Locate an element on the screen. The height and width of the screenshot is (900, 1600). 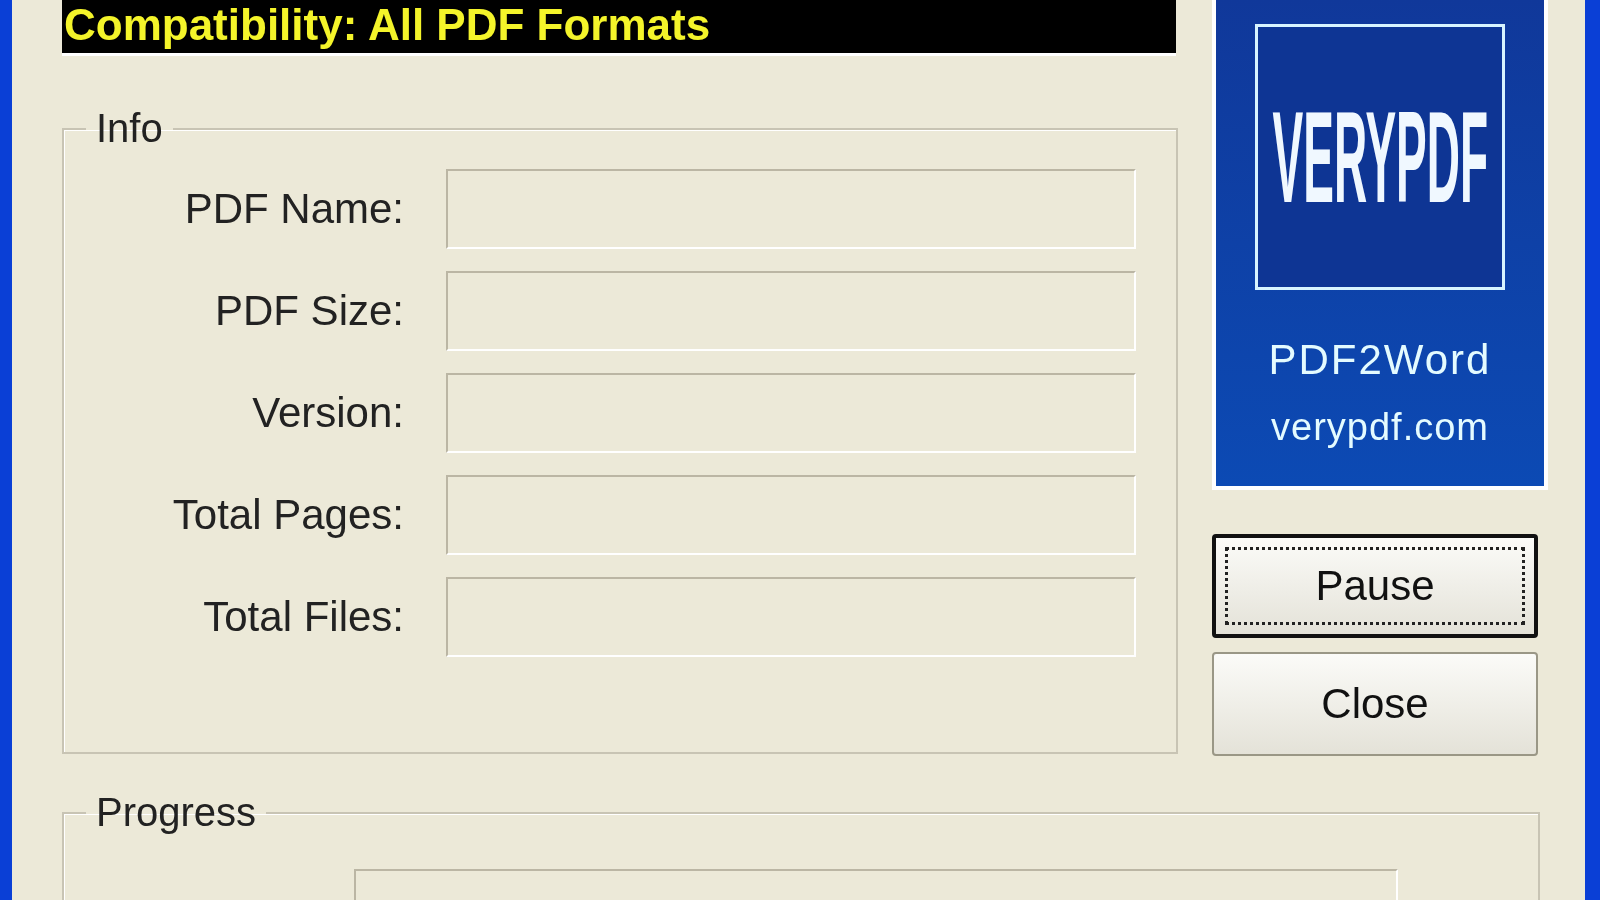
close-button: Close is located at coordinates (1375, 704).